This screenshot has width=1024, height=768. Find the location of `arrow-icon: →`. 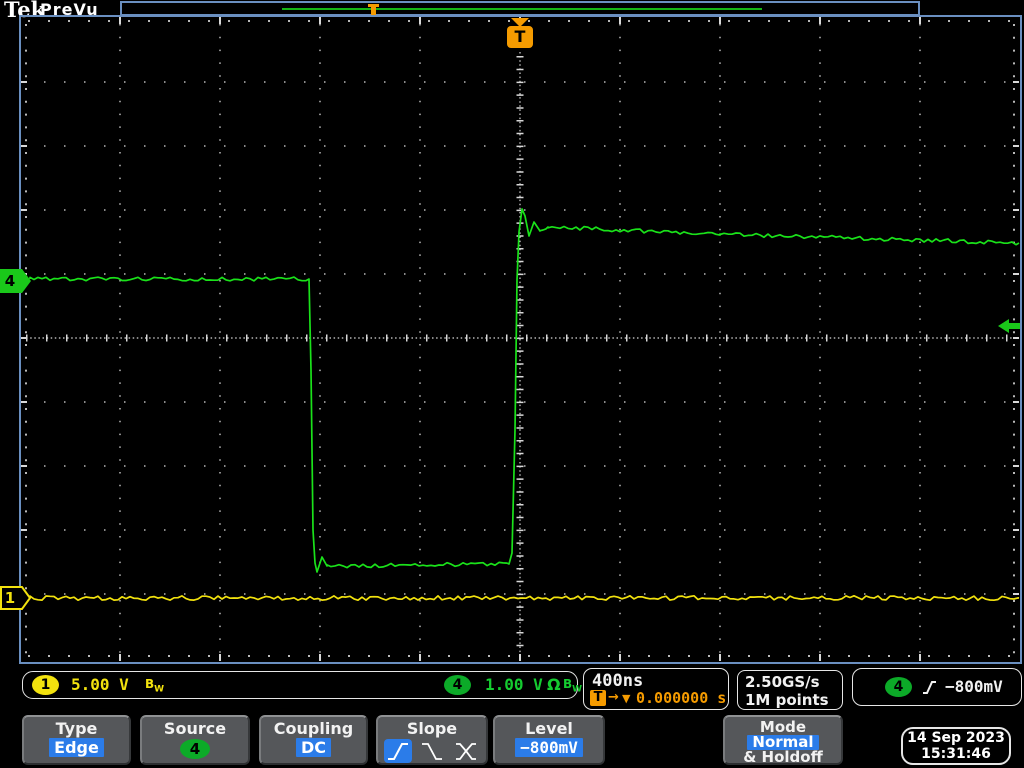

arrow-icon: → is located at coordinates (613, 697).